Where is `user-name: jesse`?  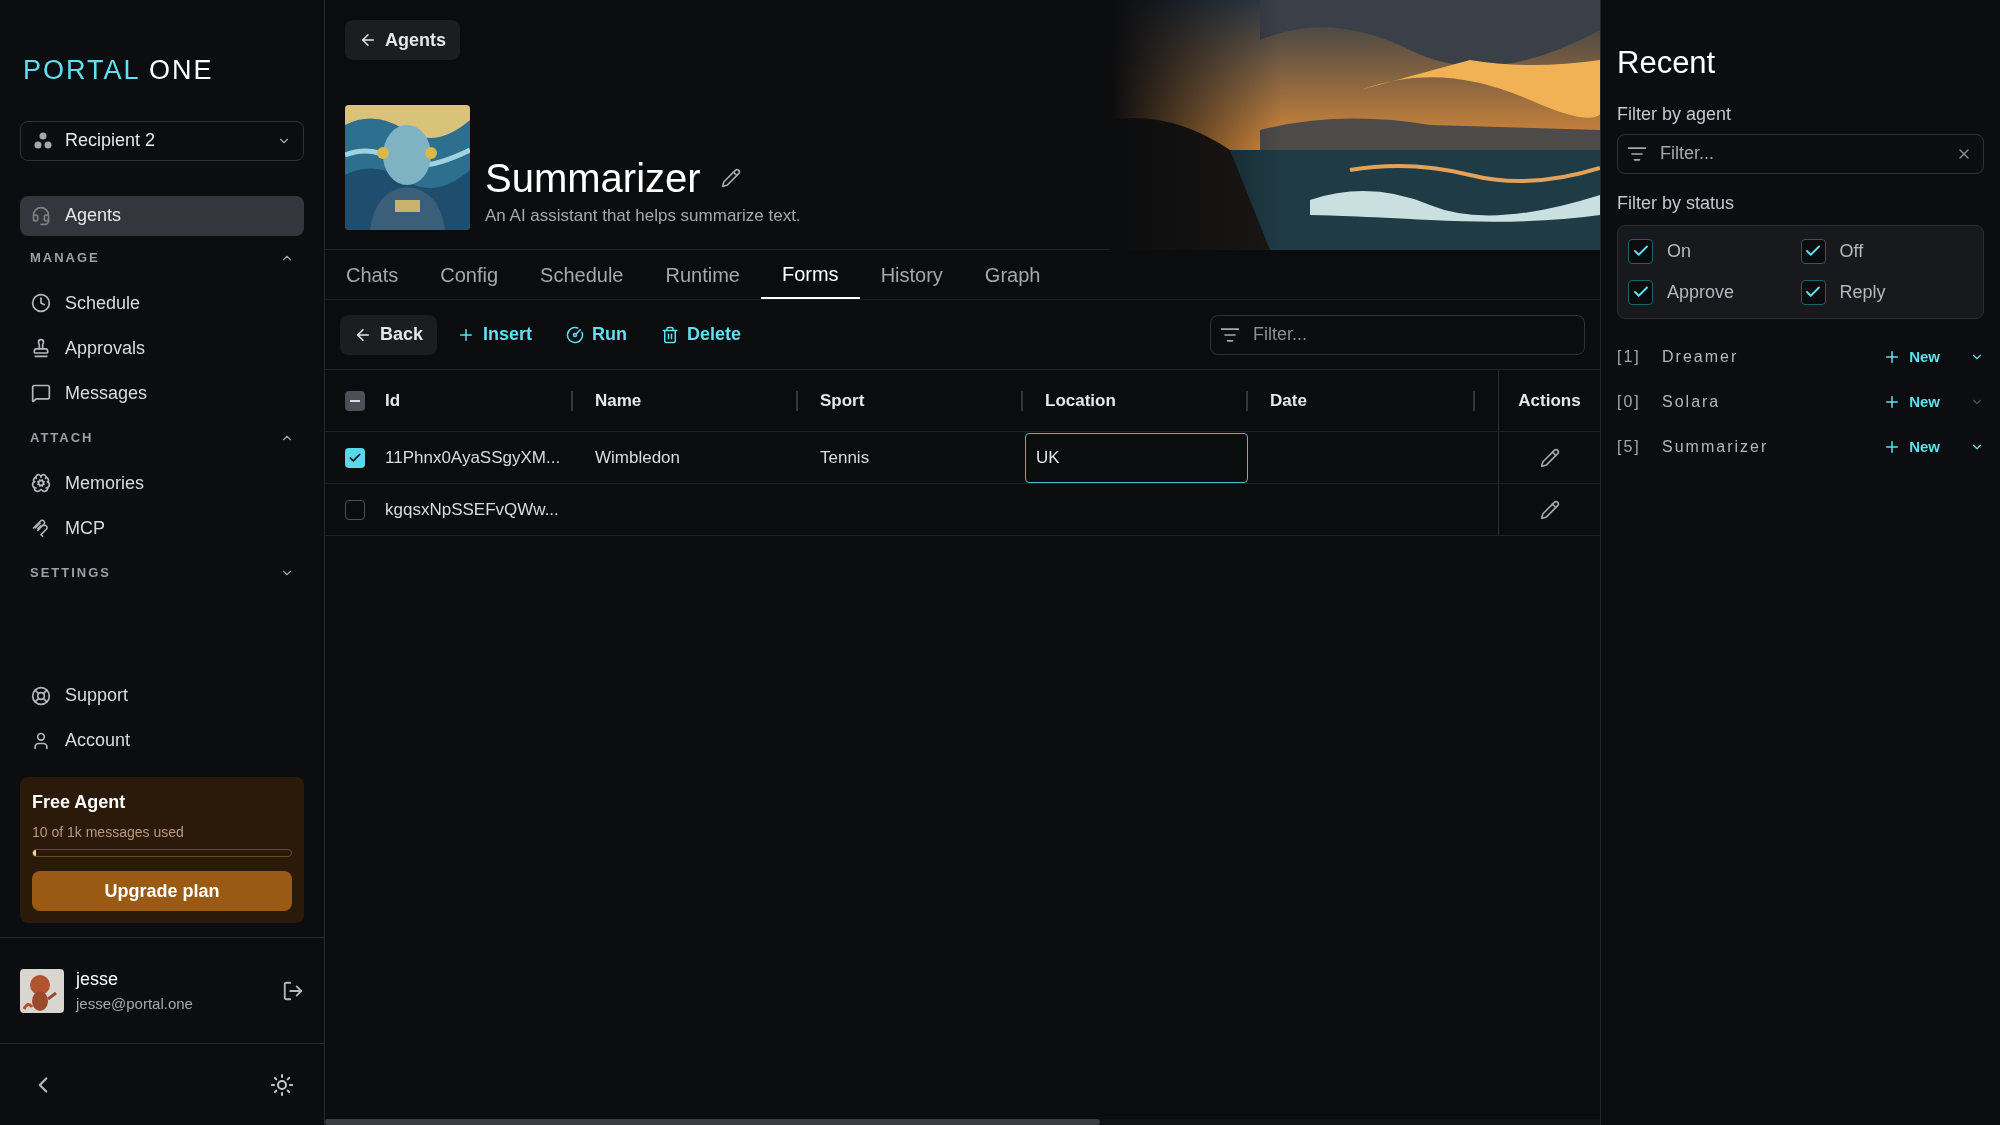
user-name: jesse is located at coordinates (98, 979).